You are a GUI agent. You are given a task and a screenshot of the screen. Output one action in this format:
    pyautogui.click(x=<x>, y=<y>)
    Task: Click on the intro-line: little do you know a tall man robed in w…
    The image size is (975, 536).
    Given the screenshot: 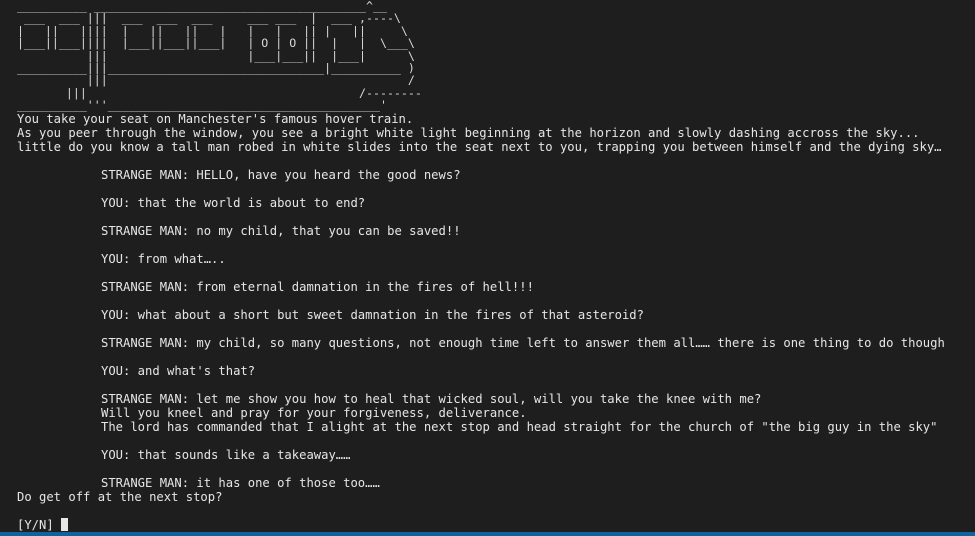 What is the action you would take?
    pyautogui.click(x=479, y=146)
    